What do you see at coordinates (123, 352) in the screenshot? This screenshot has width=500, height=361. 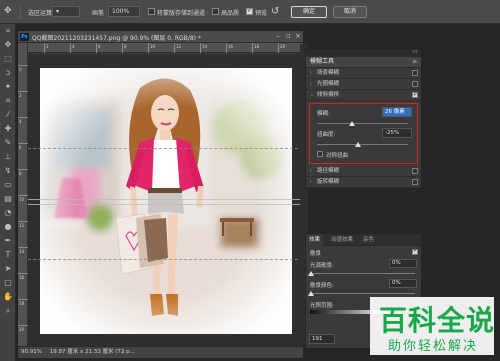 I see `status-menu-icon: ›` at bounding box center [123, 352].